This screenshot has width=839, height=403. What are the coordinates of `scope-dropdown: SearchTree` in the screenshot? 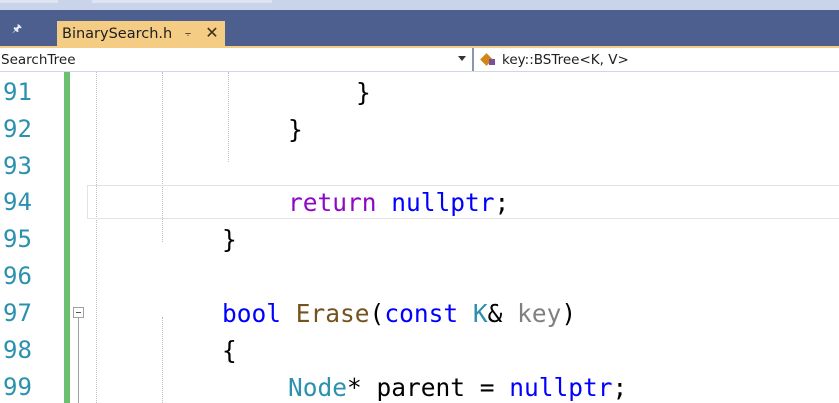 It's located at (235, 59).